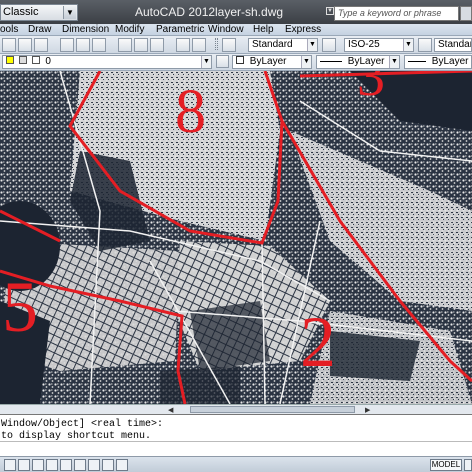  What do you see at coordinates (249, 12) in the screenshot?
I see `file-name: layer-sh.dwg` at bounding box center [249, 12].